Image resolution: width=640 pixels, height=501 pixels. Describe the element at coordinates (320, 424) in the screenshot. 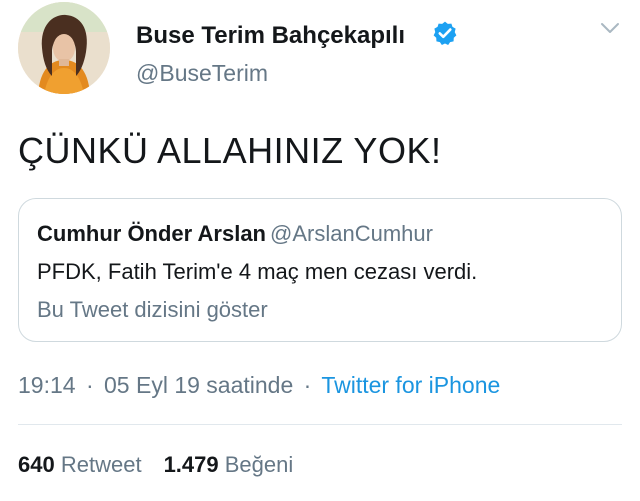

I see `divider` at that location.